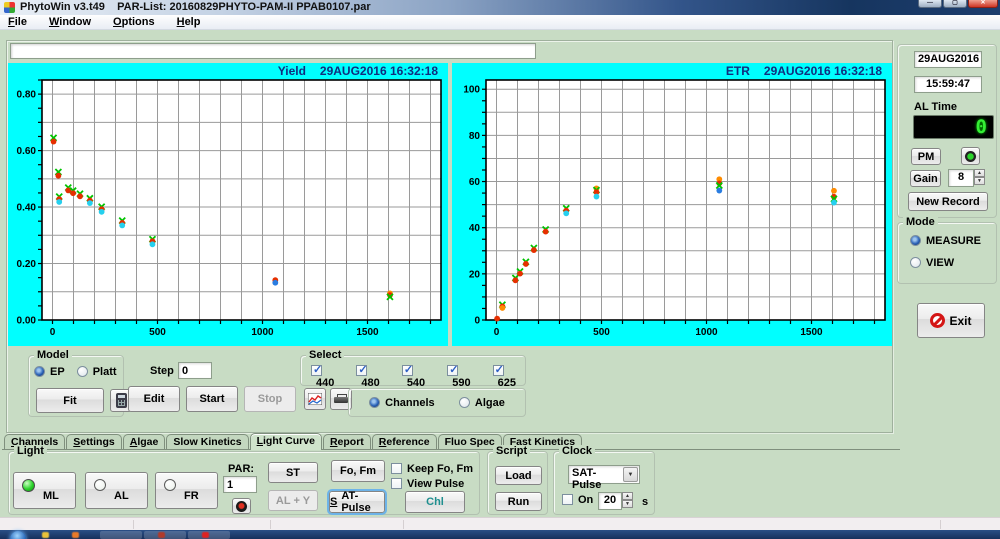 The width and height of the screenshot is (1000, 539). I want to click on tab-slow-kinetics: Slow Kinetics, so click(207, 441).